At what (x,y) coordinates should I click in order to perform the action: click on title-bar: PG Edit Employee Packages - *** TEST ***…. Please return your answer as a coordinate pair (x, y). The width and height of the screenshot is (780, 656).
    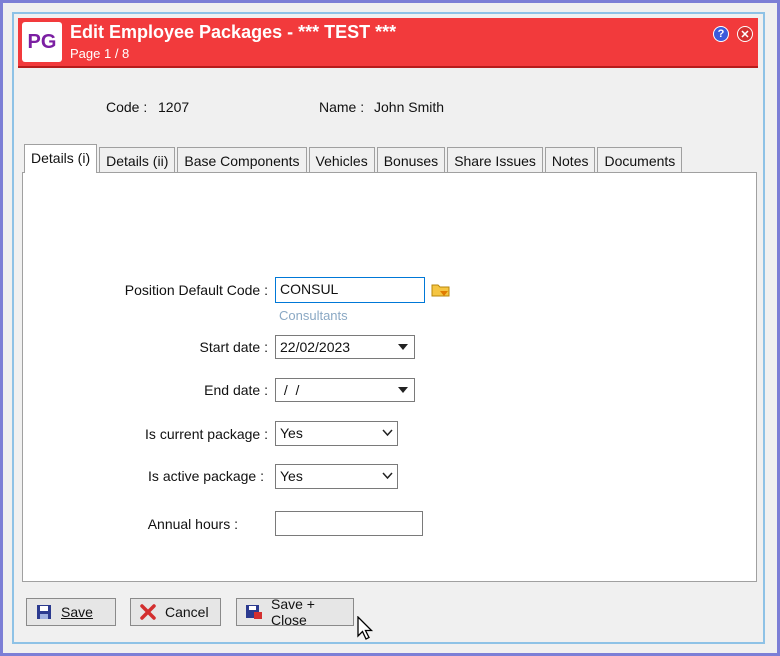
    Looking at the image, I should click on (388, 43).